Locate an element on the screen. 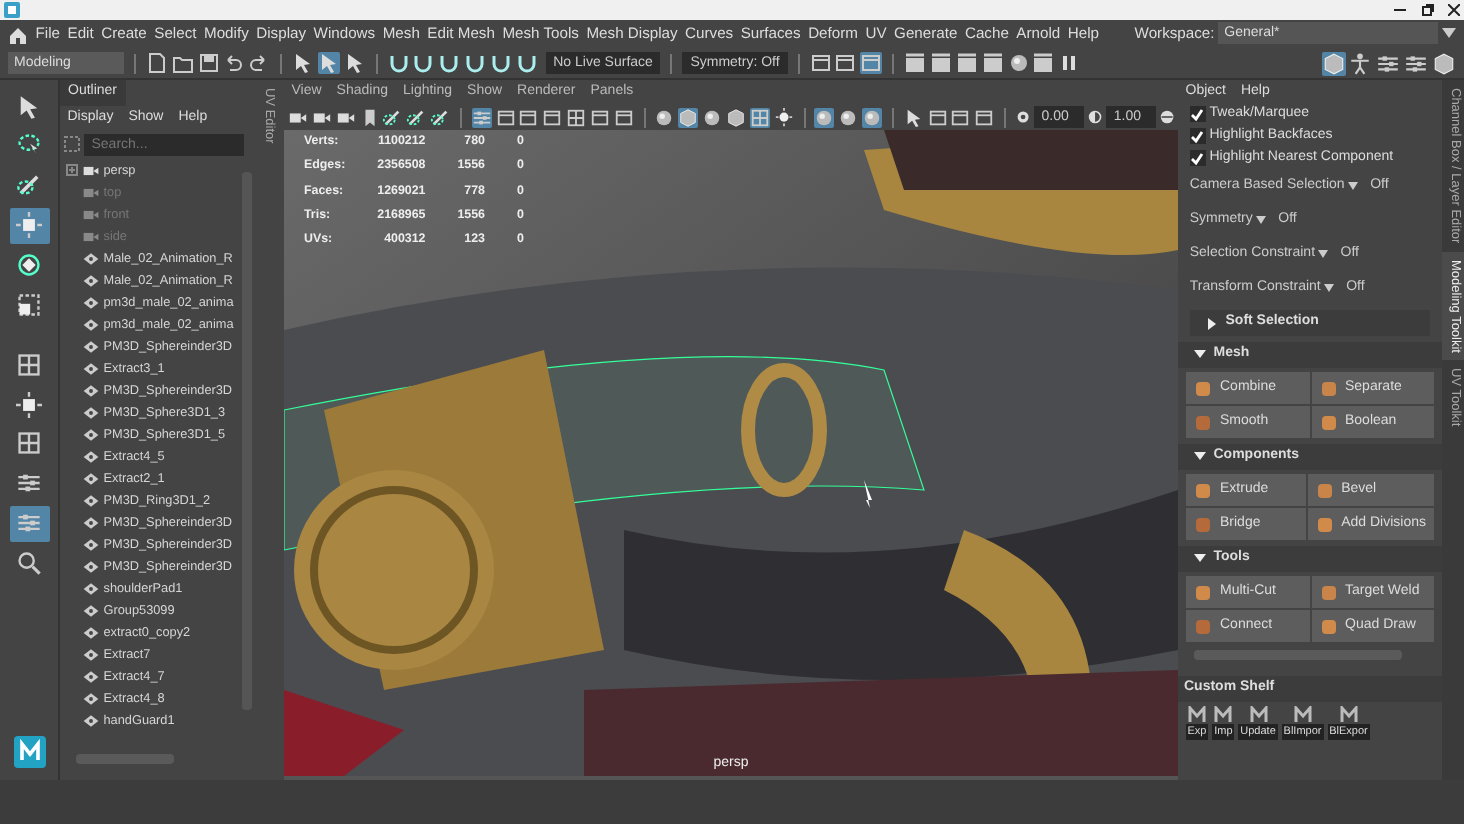  filter-icon is located at coordinates (71, 144).